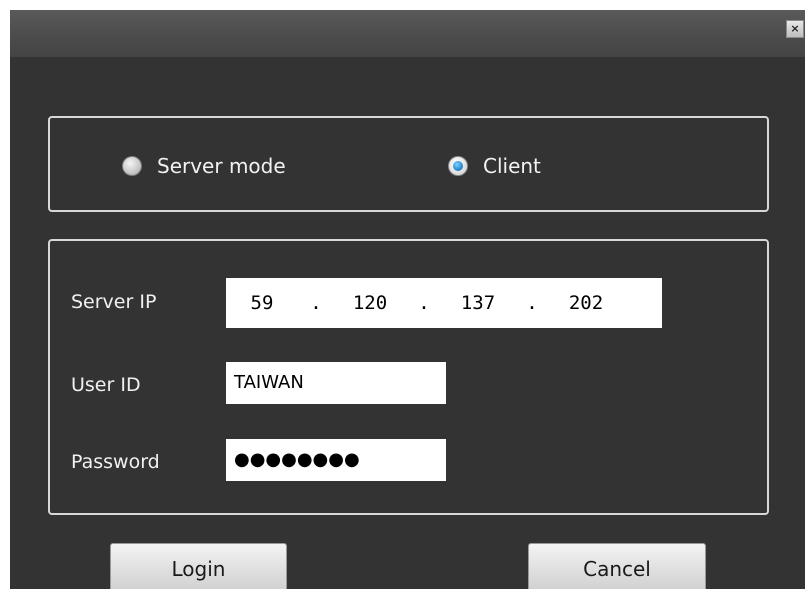 The image size is (805, 589). I want to click on server-ip-field: 59 . 120 . 137 . 202, so click(444, 303).